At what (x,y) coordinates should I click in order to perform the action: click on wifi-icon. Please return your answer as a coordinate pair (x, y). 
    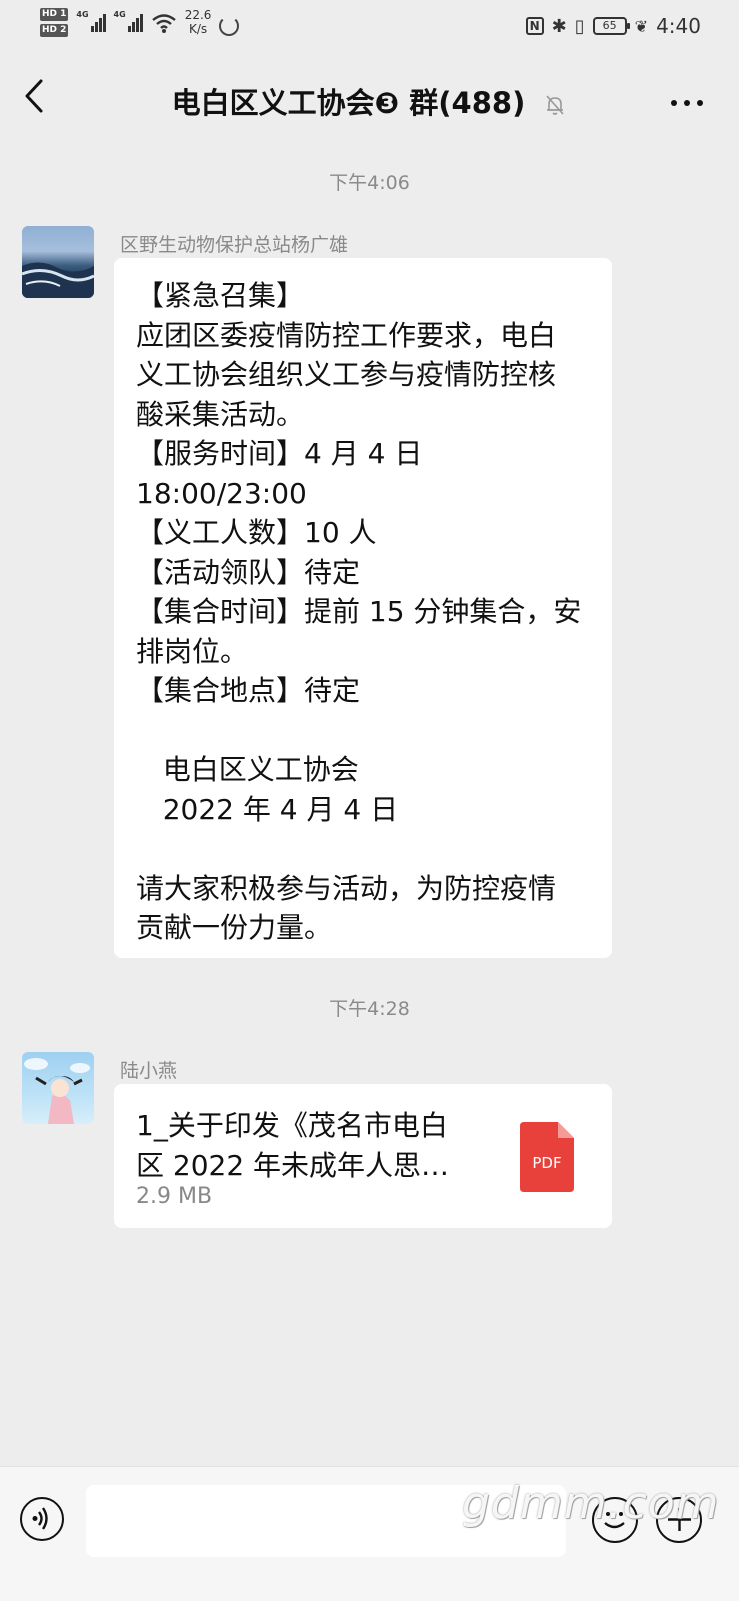
    Looking at the image, I should click on (163, 23).